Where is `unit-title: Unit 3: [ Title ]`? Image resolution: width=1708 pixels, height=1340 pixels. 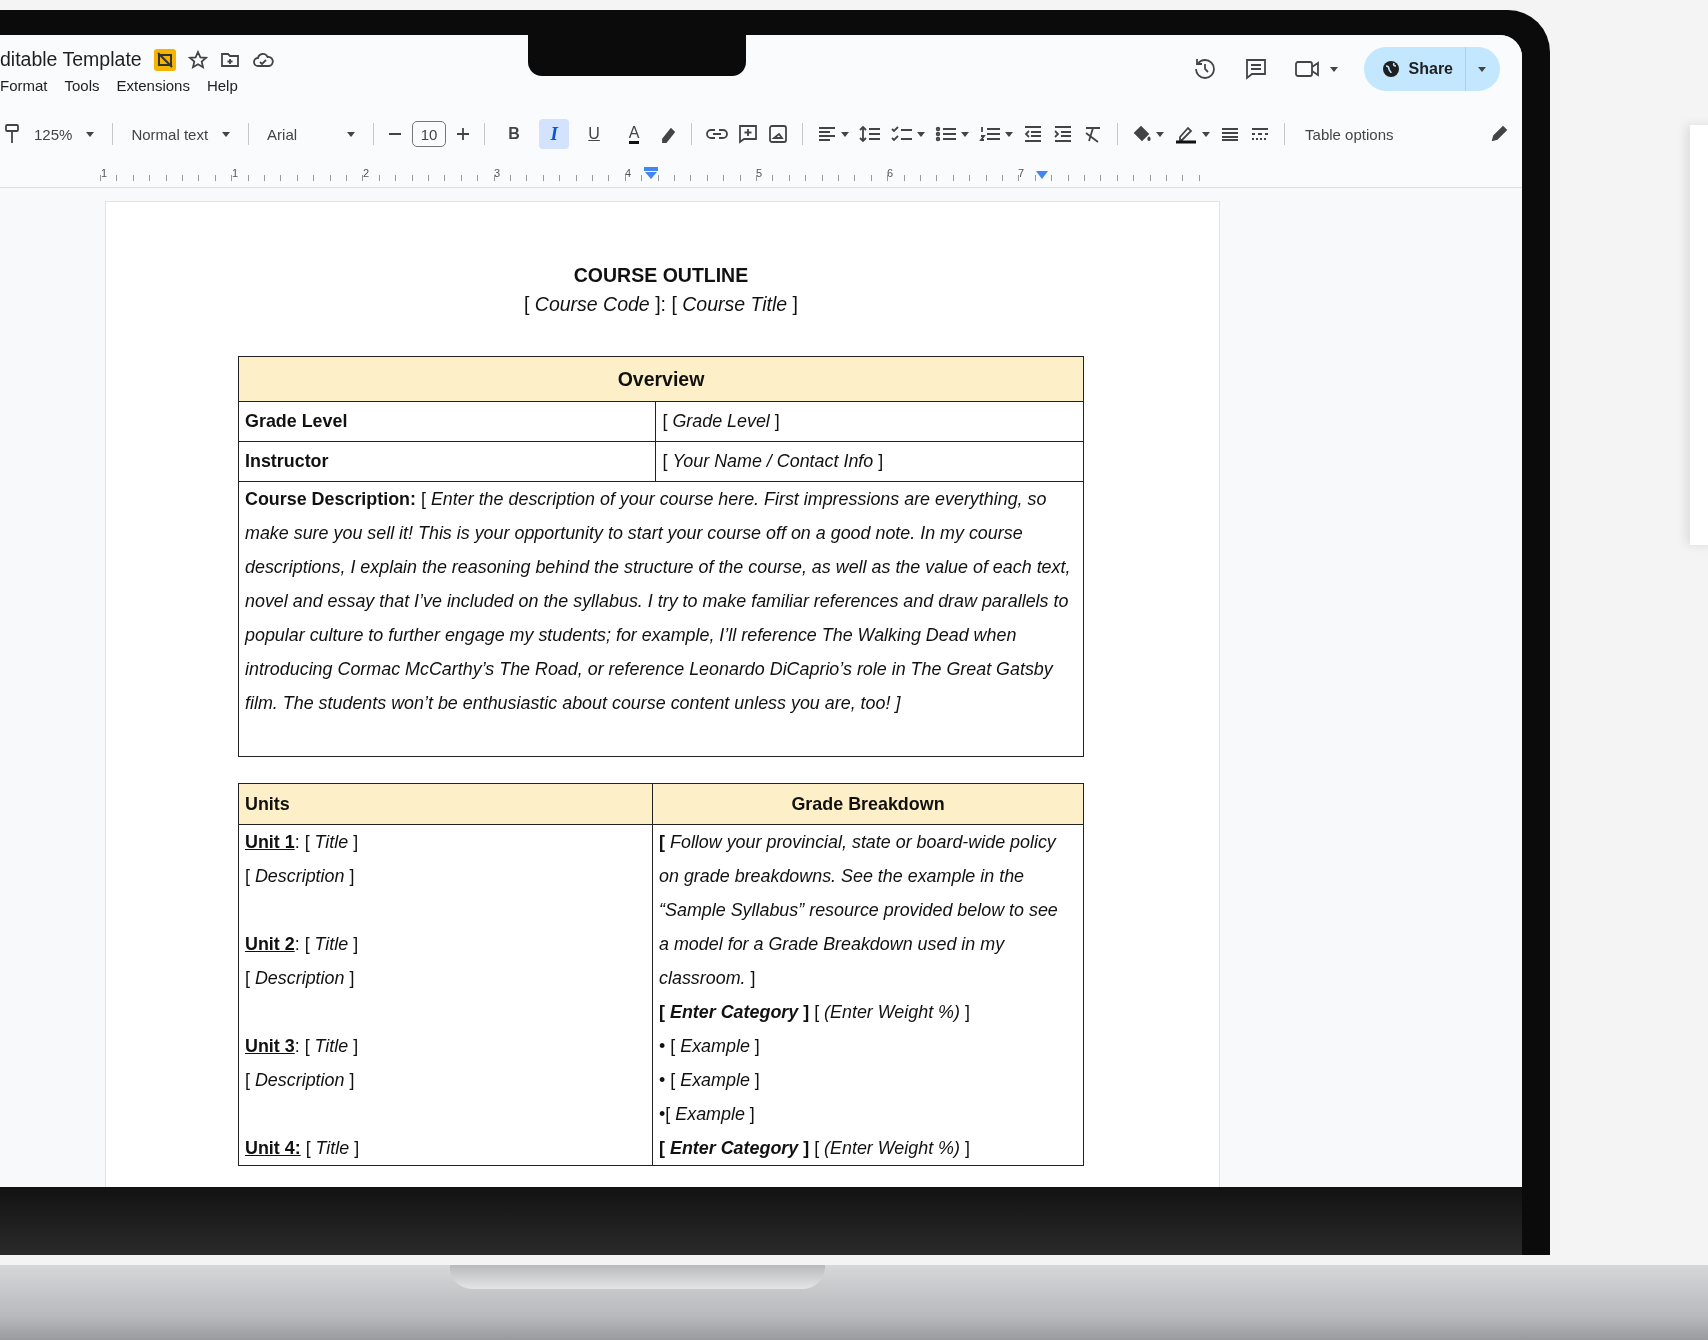 unit-title: Unit 3: [ Title ] is located at coordinates (302, 1046).